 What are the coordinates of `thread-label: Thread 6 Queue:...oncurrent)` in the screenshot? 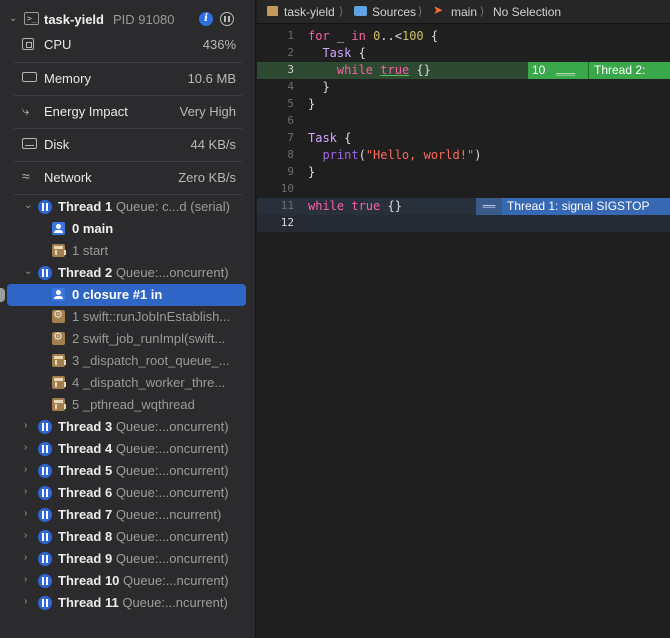 It's located at (143, 492).